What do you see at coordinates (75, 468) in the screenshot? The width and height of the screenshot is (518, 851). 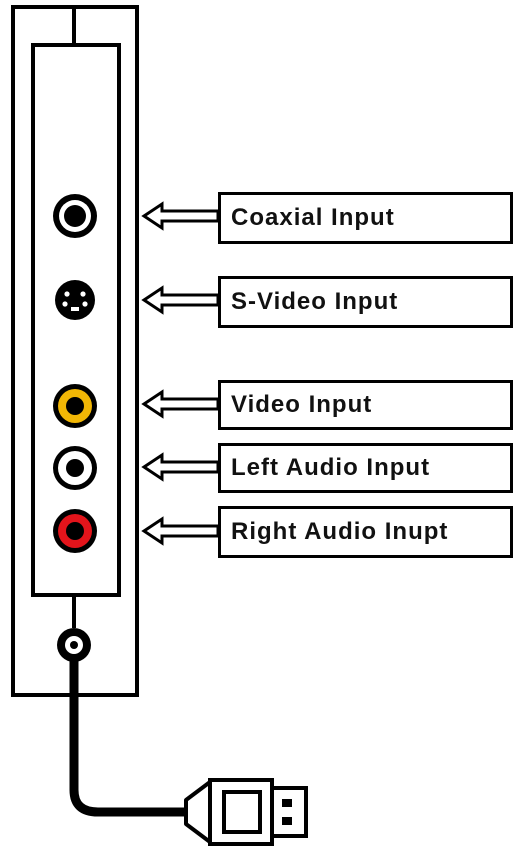 I see `left-audio-rca-port-icon` at bounding box center [75, 468].